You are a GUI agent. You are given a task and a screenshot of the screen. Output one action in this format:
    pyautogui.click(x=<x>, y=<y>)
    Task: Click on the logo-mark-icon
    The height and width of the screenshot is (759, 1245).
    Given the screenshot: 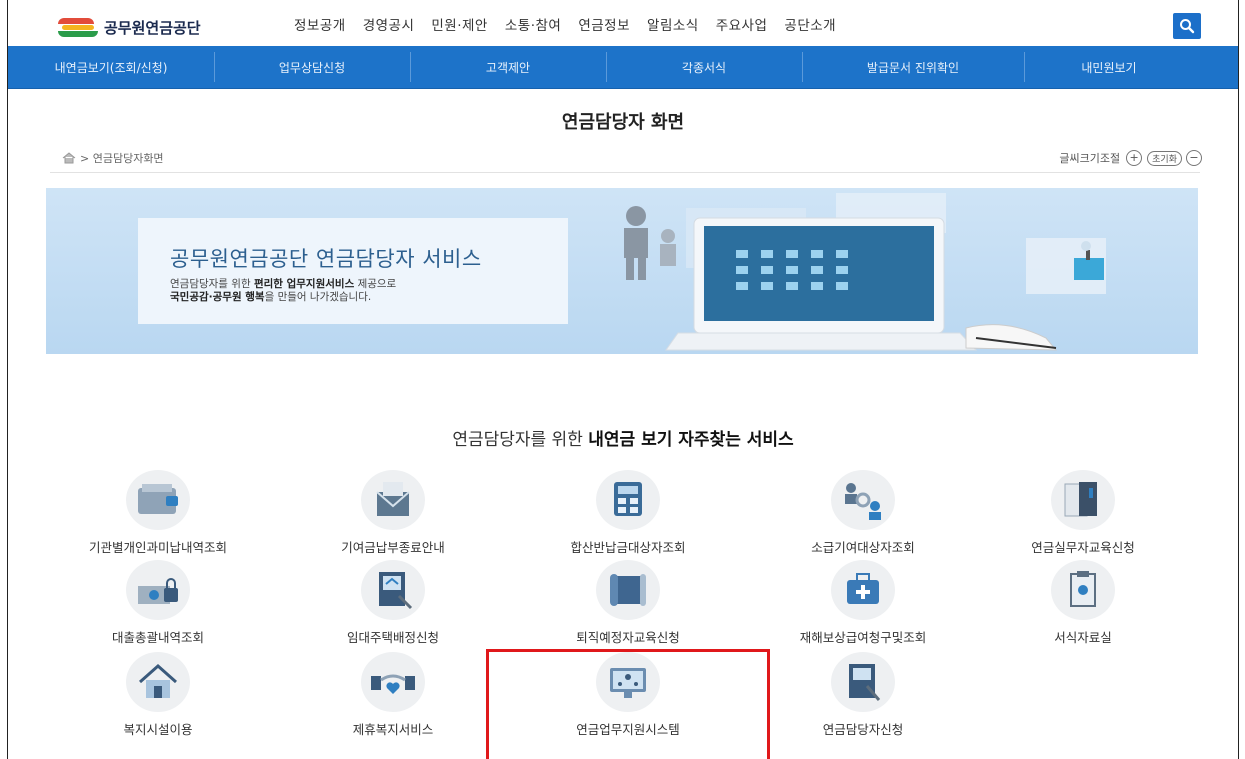 What is the action you would take?
    pyautogui.click(x=78, y=27)
    